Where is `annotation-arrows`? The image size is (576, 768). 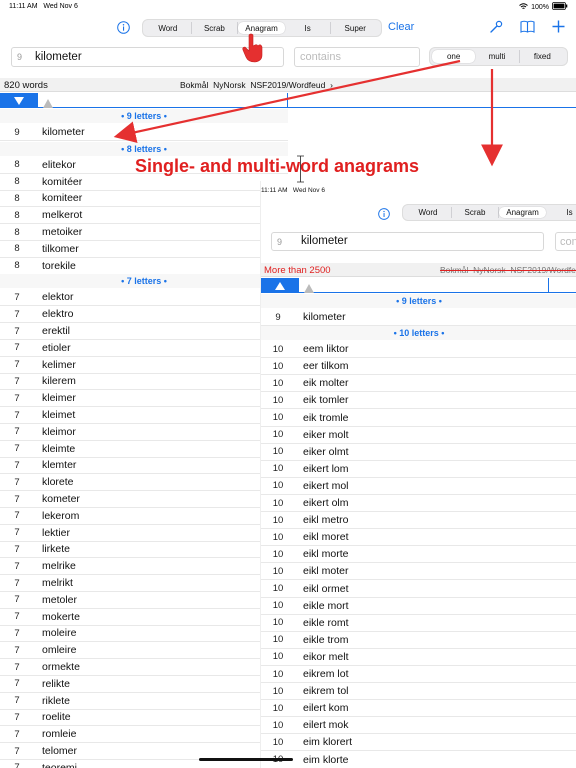
annotation-arrows is located at coordinates (308, 113).